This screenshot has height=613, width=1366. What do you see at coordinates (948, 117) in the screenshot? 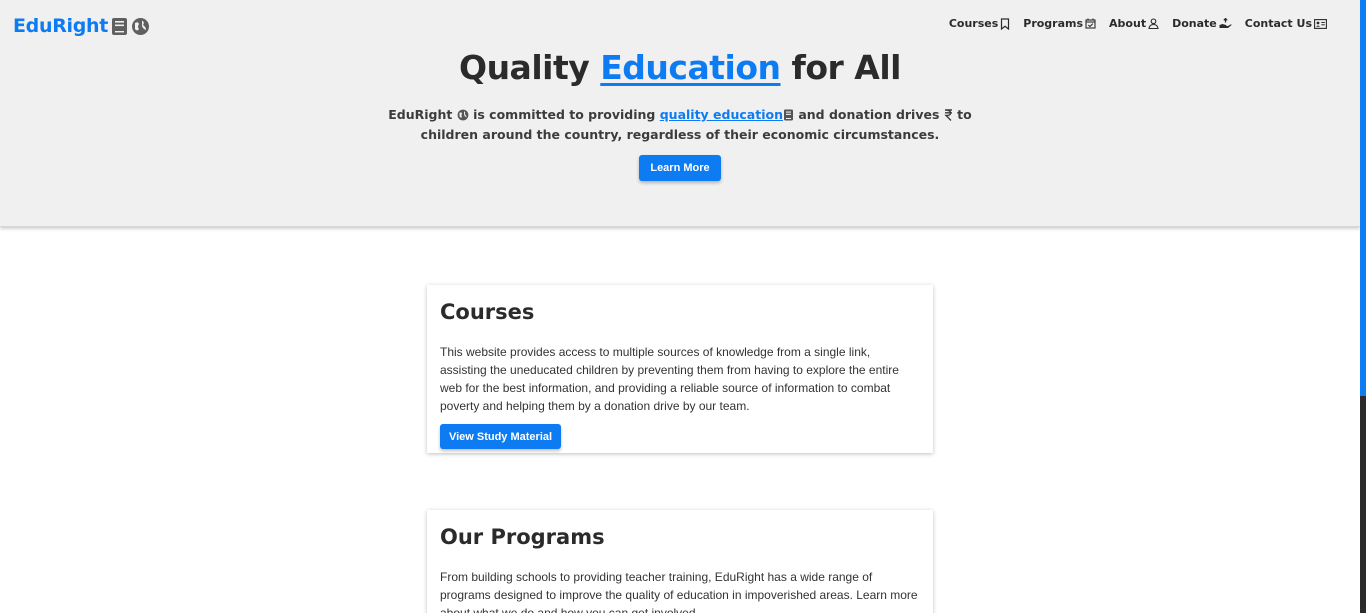
I see `rupee-icon` at bounding box center [948, 117].